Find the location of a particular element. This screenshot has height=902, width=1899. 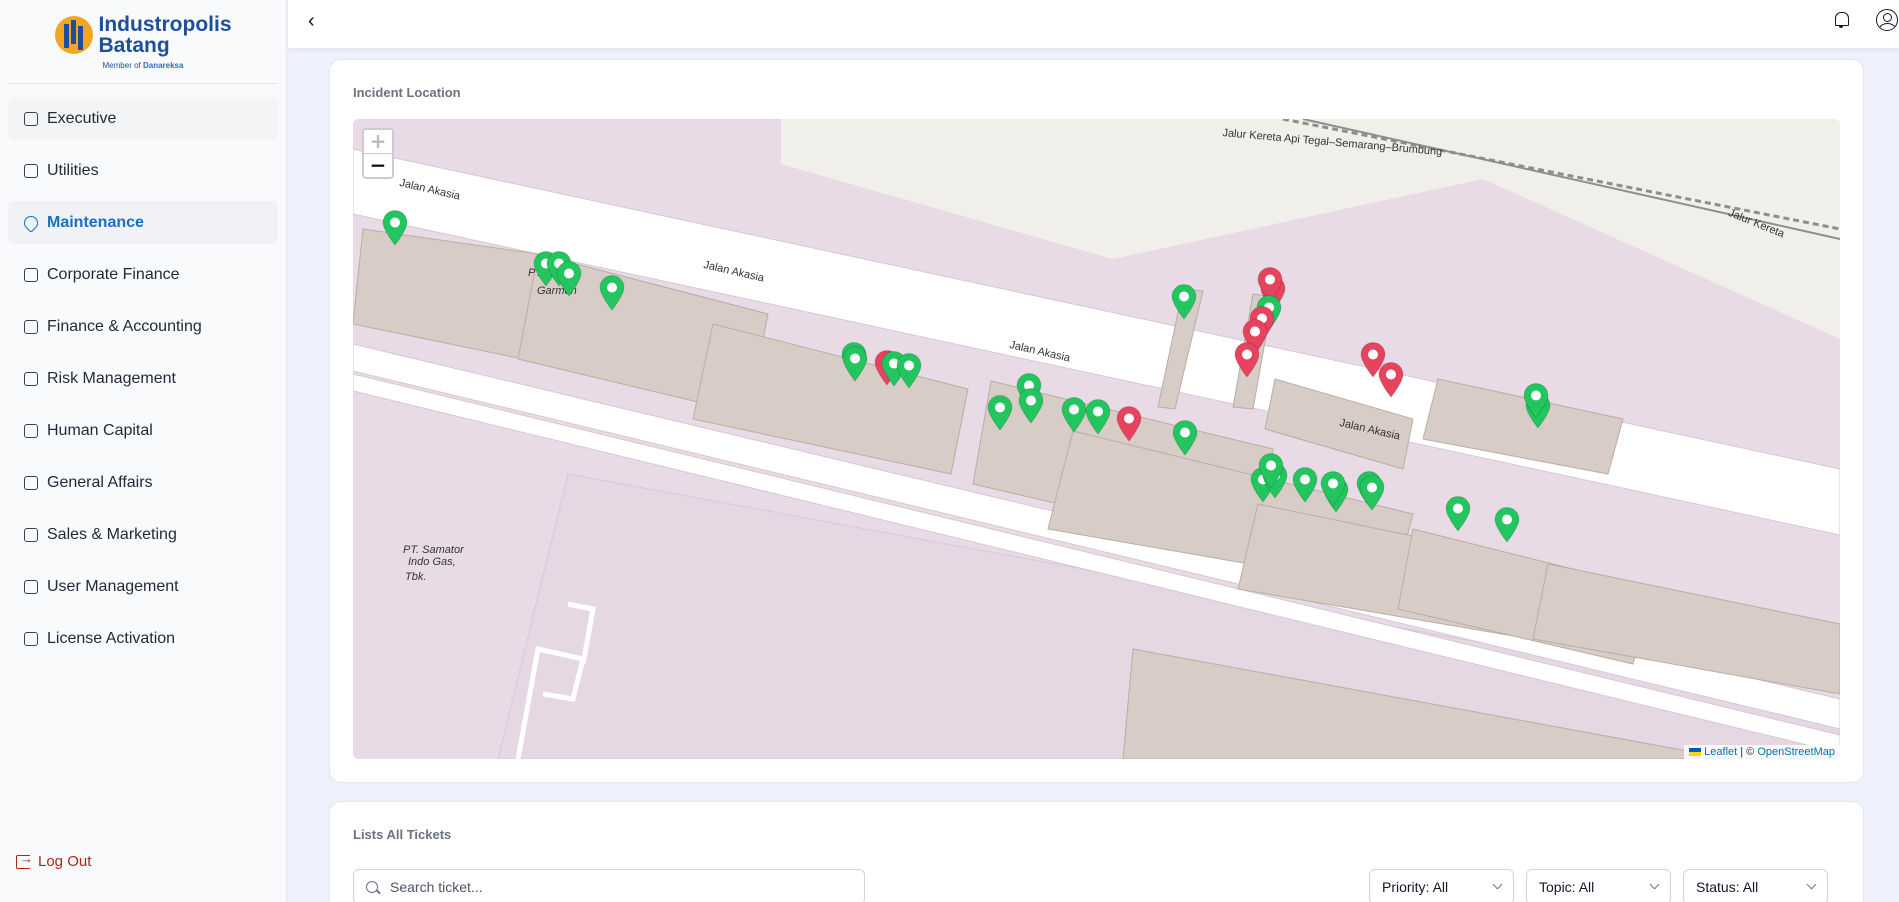

sidebar-item-maintenance: Maintenance is located at coordinates (143, 222).